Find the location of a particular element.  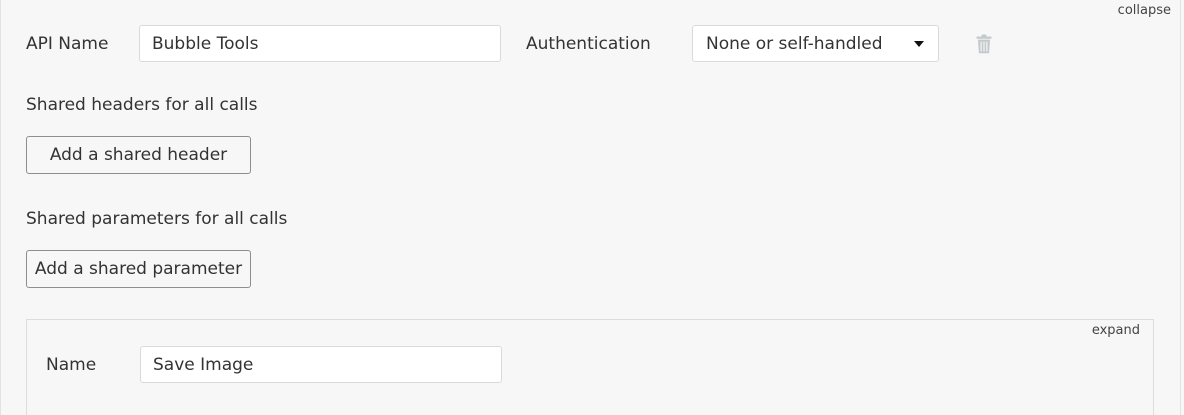

api-name-input is located at coordinates (320, 43).